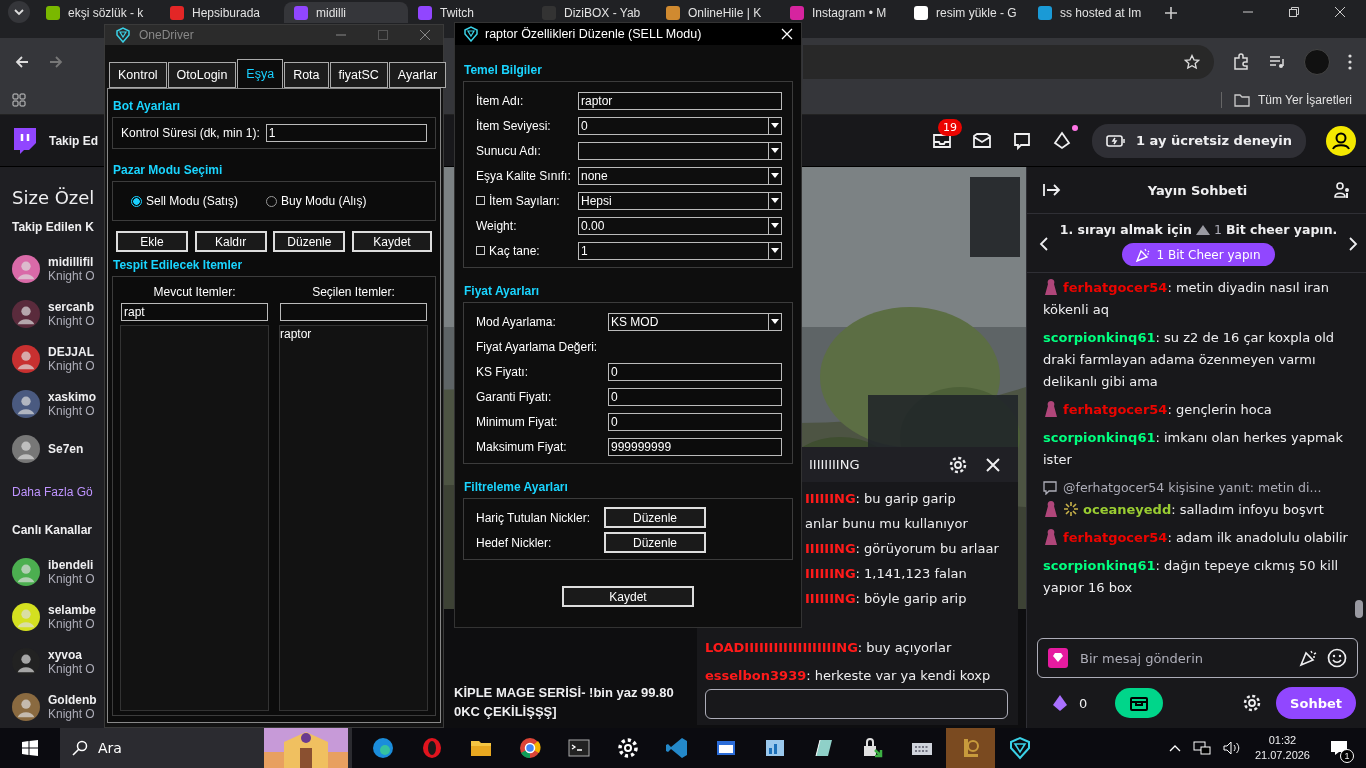 This screenshot has height=768, width=1366. Describe the element at coordinates (1308, 658) in the screenshot. I see `party-icon` at that location.